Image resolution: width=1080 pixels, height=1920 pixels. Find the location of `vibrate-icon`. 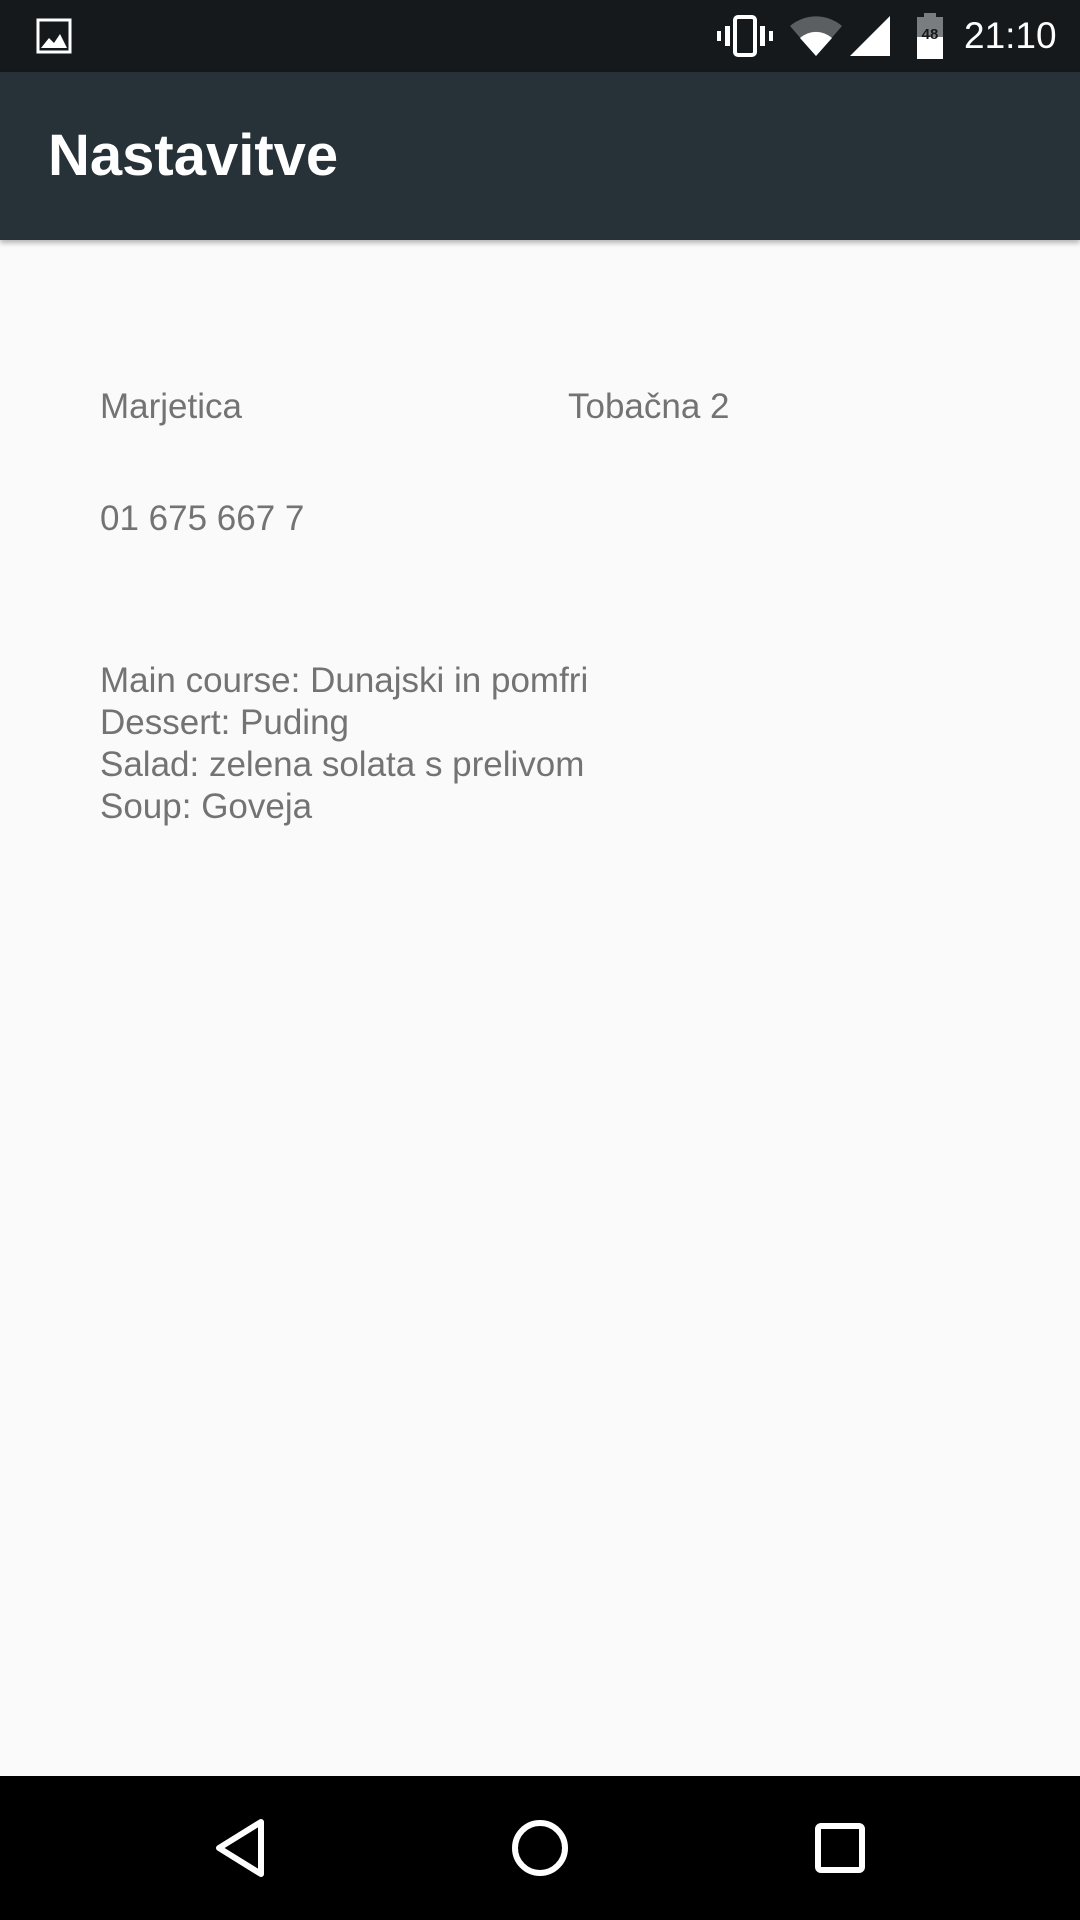

vibrate-icon is located at coordinates (745, 36).